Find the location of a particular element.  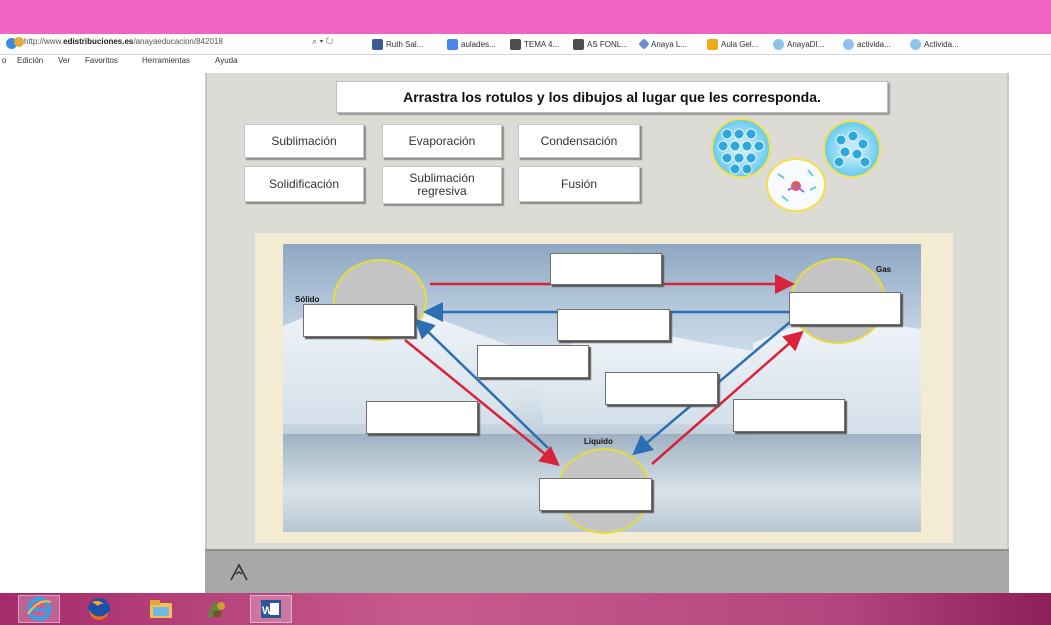

drop-zone-solid is located at coordinates (359, 320).